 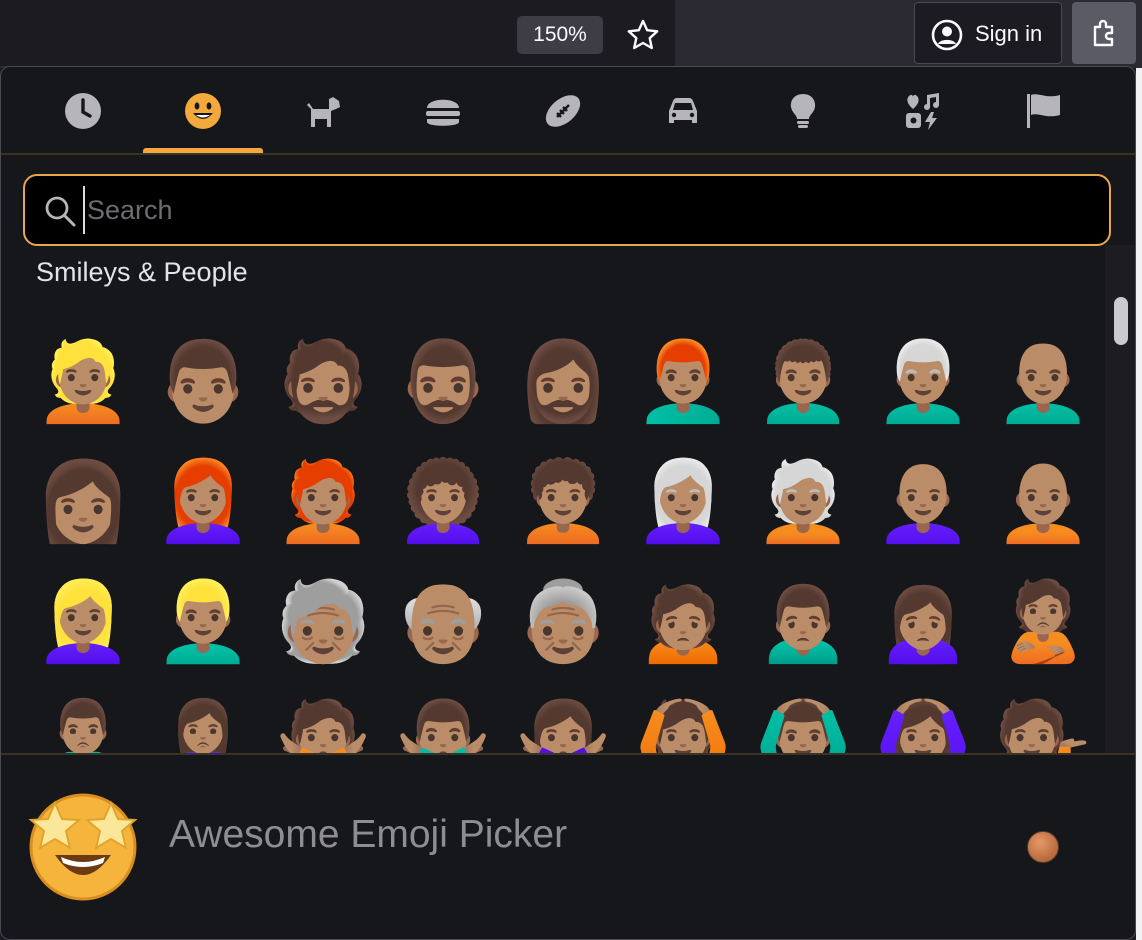 I want to click on bookmark-star-icon, so click(x=643, y=35).